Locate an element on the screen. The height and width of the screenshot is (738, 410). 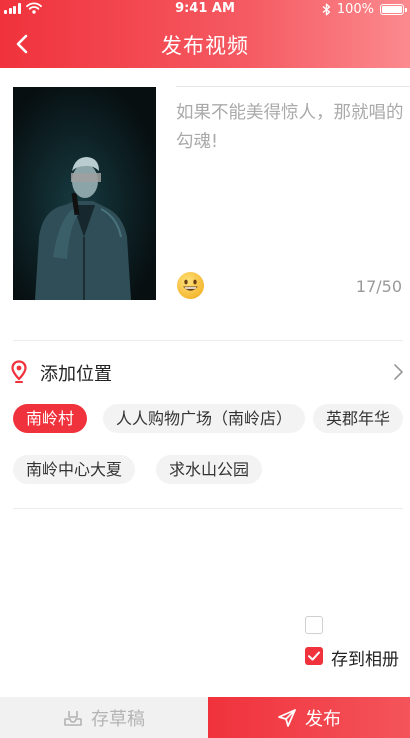
nav-bar: 发布视频 is located at coordinates (205, 44).